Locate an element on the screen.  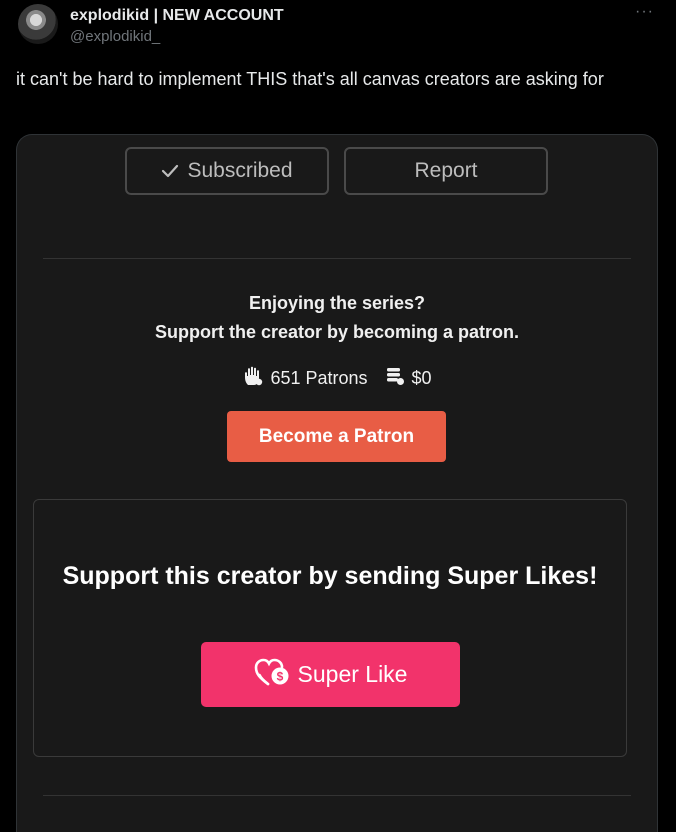
patrons-stat: 651 Patrons is located at coordinates (305, 378).